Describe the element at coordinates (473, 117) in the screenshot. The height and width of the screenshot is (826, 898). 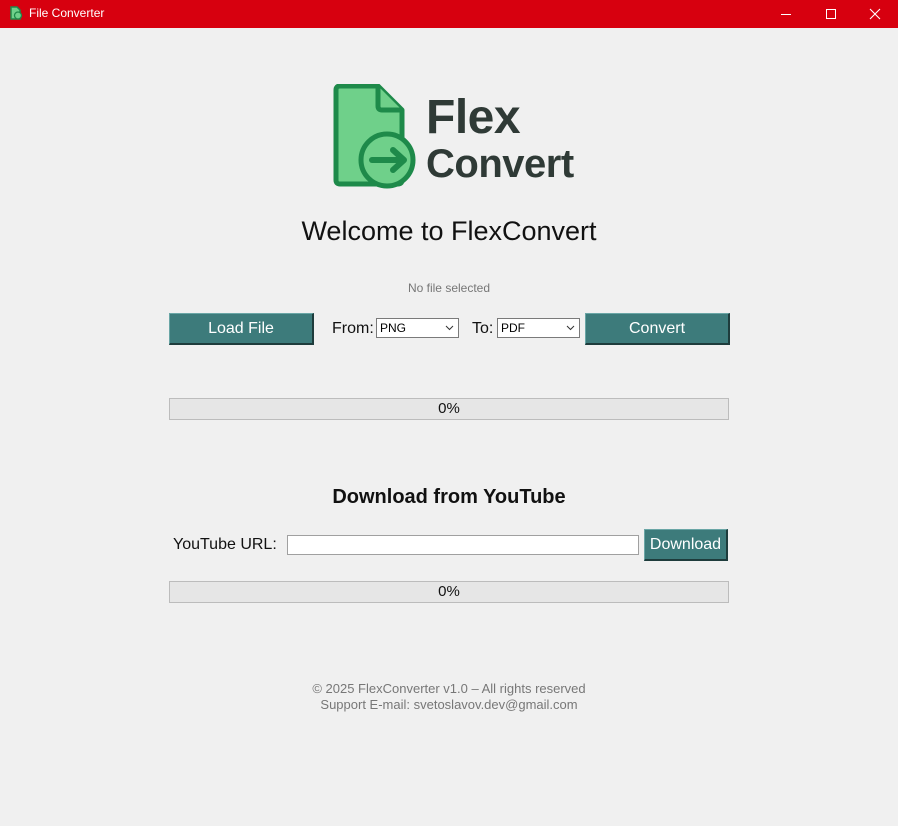
I see `logo-text-flex: Flex` at that location.